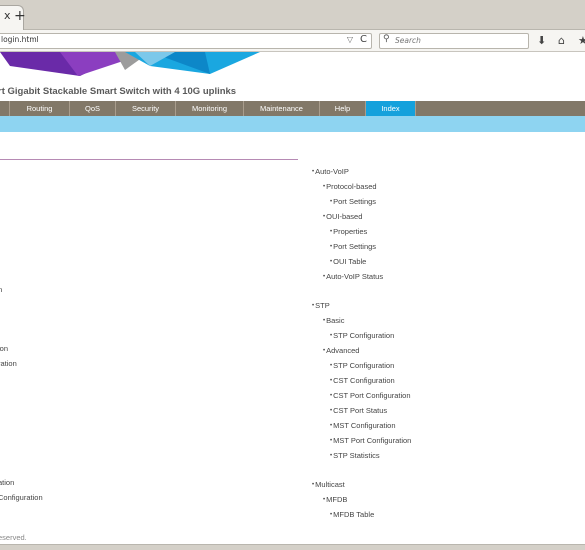 This screenshot has height=550, width=585. Describe the element at coordinates (328, 485) in the screenshot. I see `index-link-multicast: •Multicast` at that location.